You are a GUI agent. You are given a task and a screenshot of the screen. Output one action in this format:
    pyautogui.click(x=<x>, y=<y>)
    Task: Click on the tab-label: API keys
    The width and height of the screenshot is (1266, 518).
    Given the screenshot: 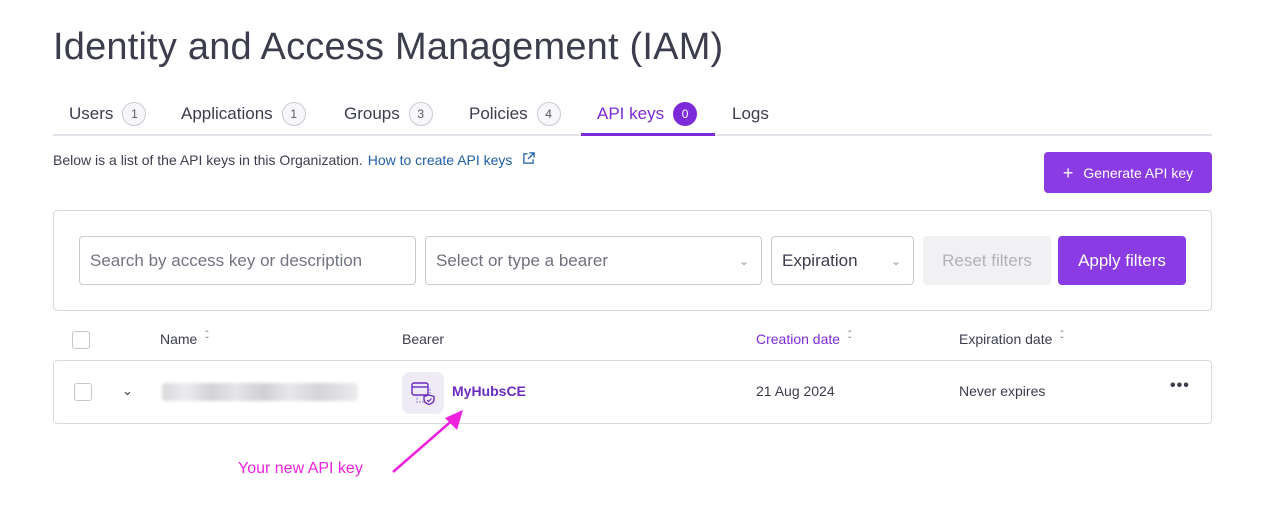 What is the action you would take?
    pyautogui.click(x=631, y=113)
    